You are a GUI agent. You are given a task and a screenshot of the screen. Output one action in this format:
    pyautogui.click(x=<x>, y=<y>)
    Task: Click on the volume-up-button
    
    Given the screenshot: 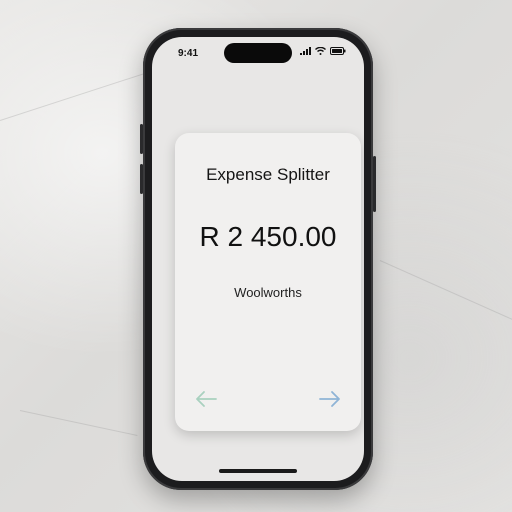 What is the action you would take?
    pyautogui.click(x=141, y=139)
    